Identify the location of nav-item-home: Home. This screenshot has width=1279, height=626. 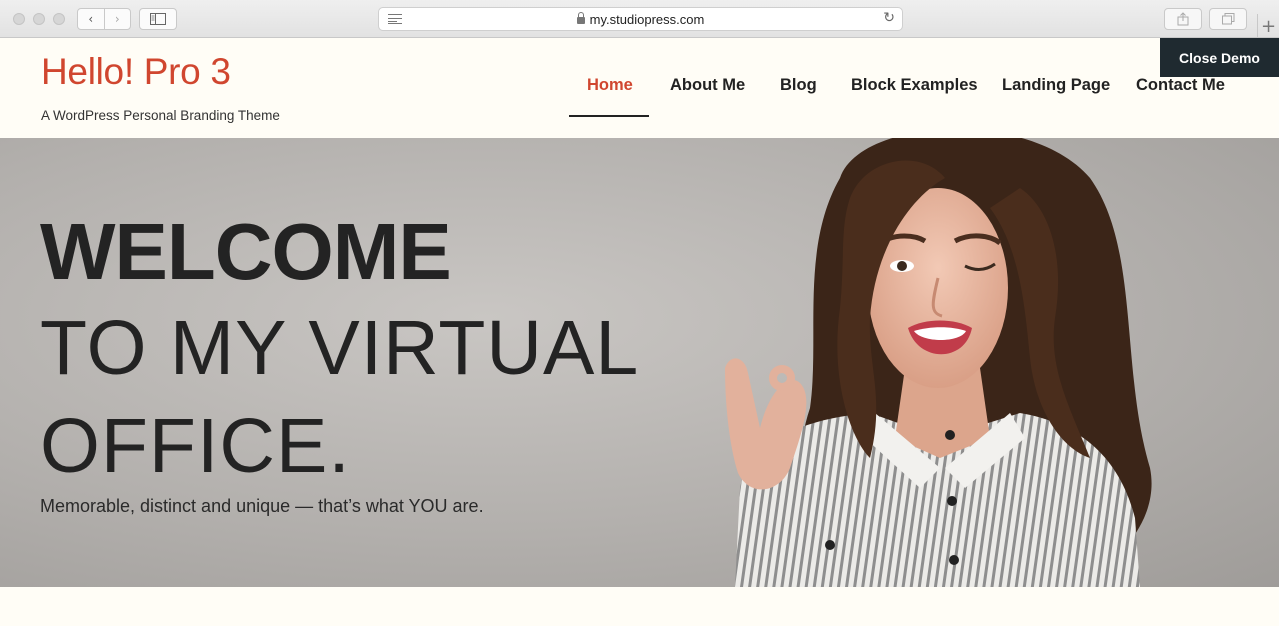
(610, 85).